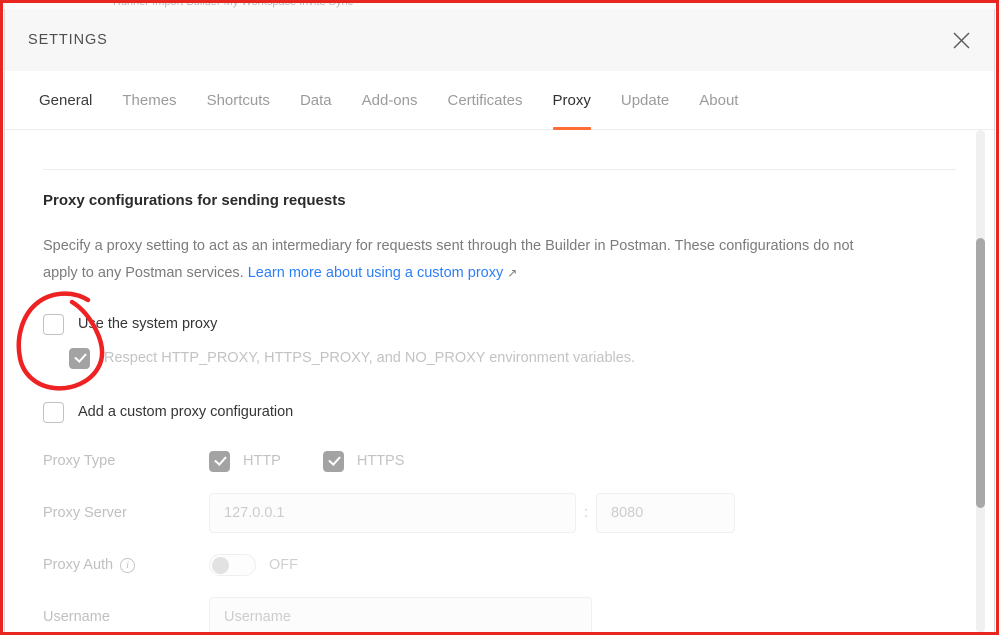 The height and width of the screenshot is (635, 999). What do you see at coordinates (390, 100) in the screenshot?
I see `tab-add-ons: Add-ons` at bounding box center [390, 100].